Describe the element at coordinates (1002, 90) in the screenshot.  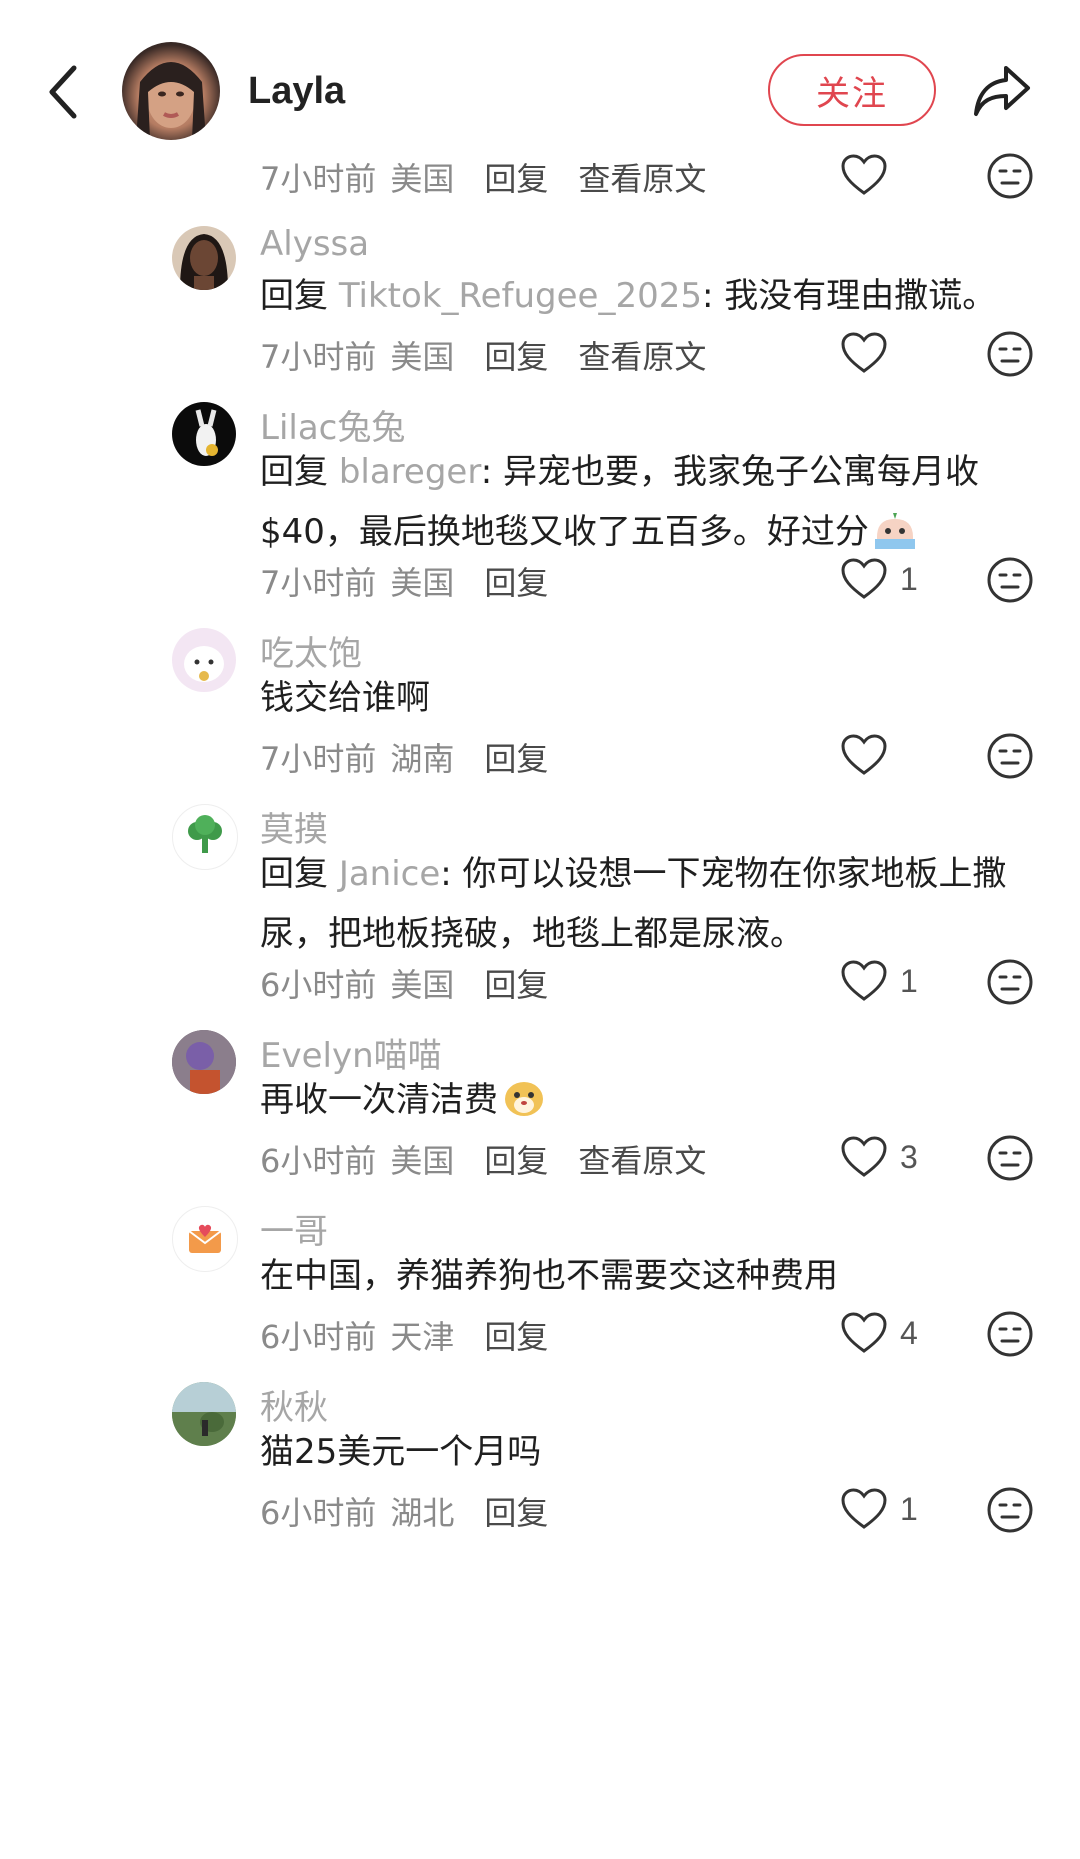
I see `share-arrow-icon` at that location.